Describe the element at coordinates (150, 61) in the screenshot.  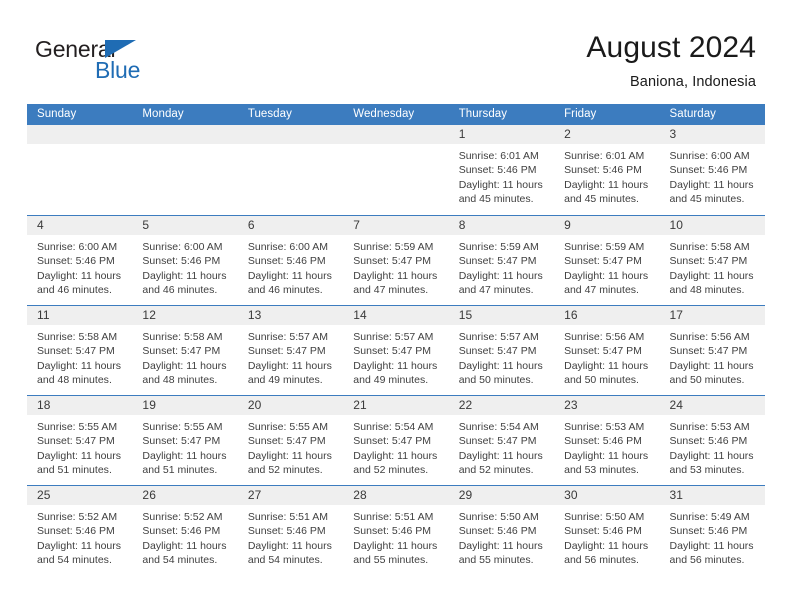
I see `general-blue-logo: General Blue` at that location.